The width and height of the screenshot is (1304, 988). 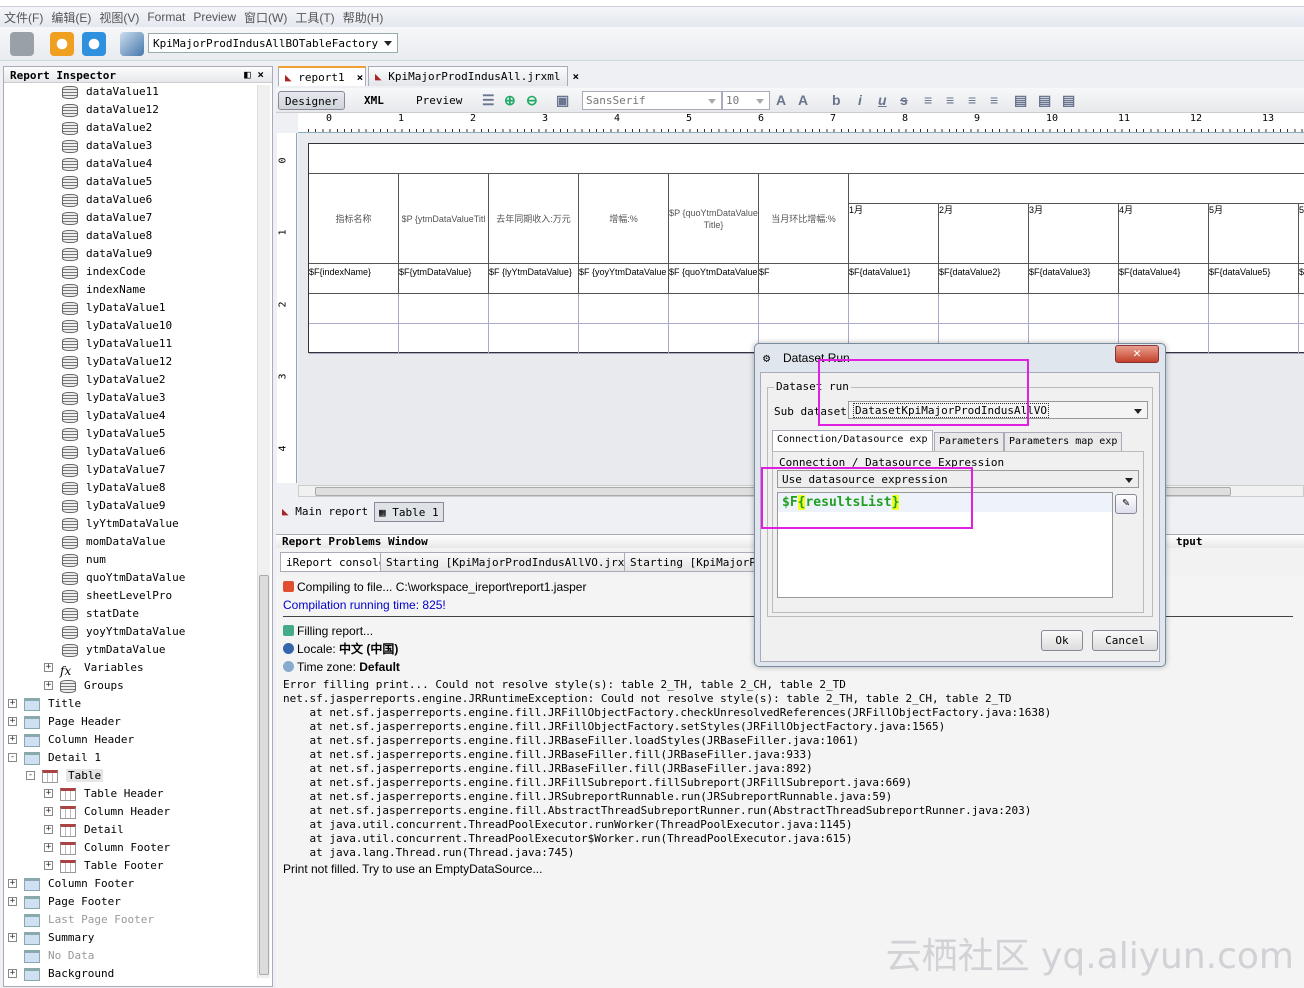 What do you see at coordinates (1301, 279) in the screenshot?
I see `detail-field: $` at bounding box center [1301, 279].